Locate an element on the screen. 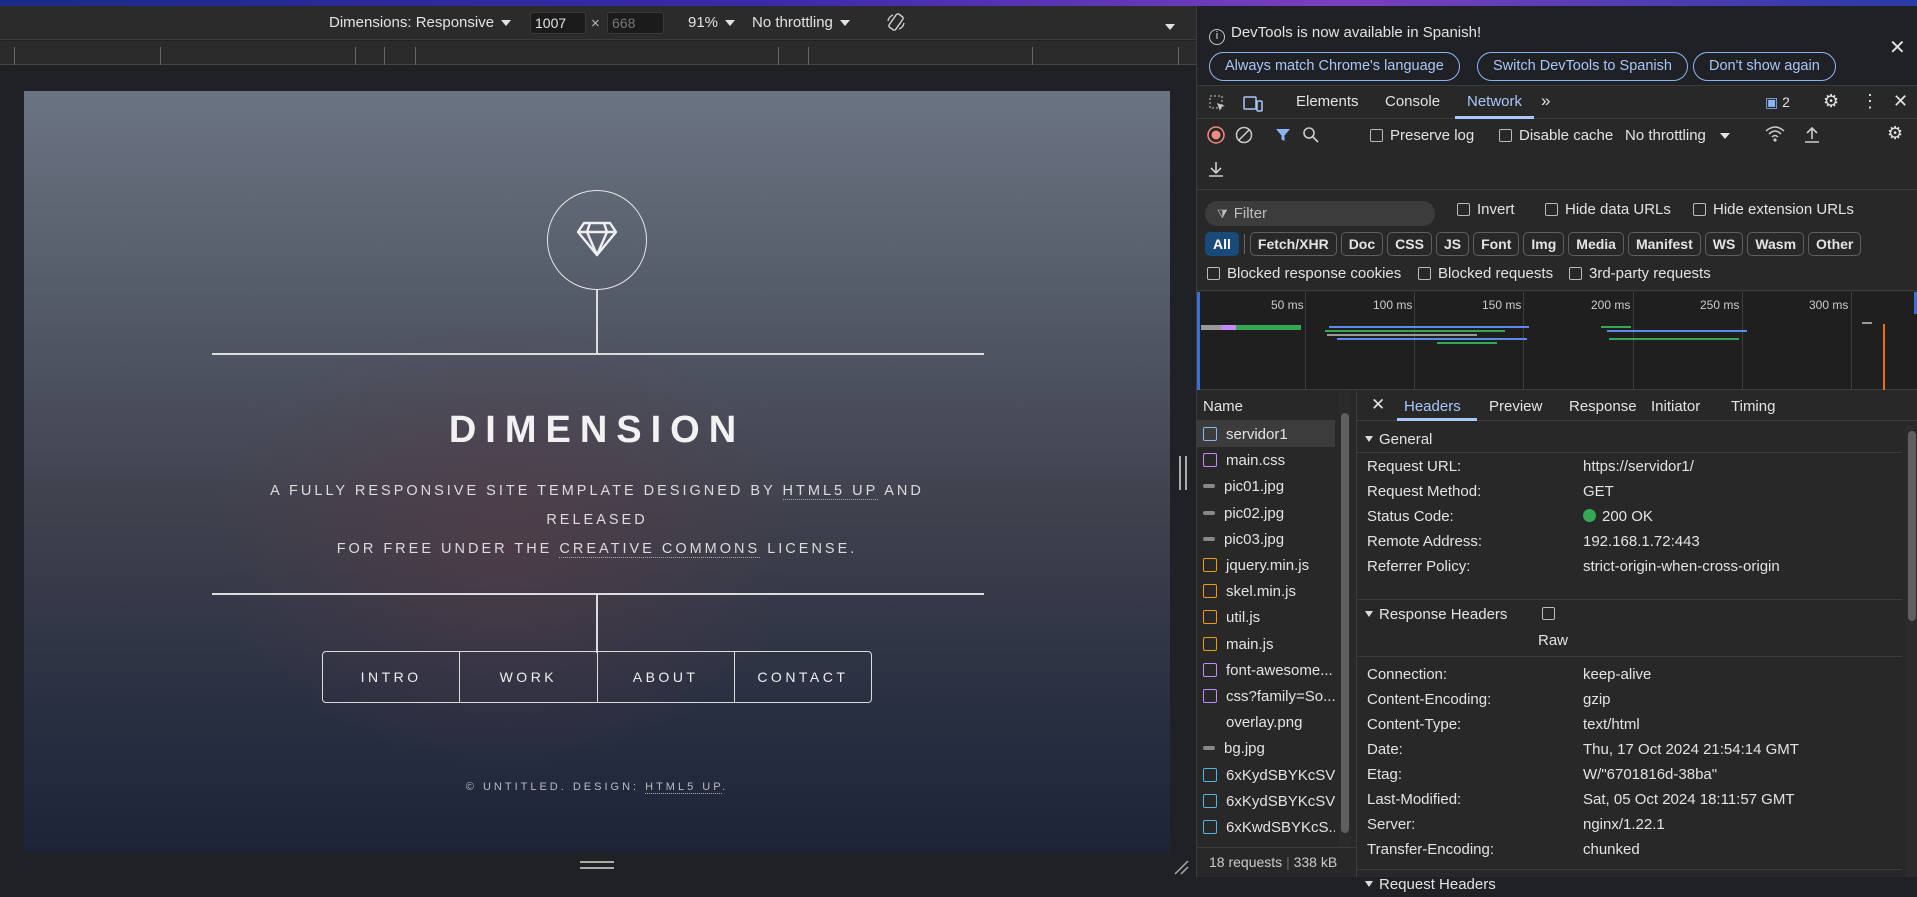  filter-css: CSS is located at coordinates (1409, 244).